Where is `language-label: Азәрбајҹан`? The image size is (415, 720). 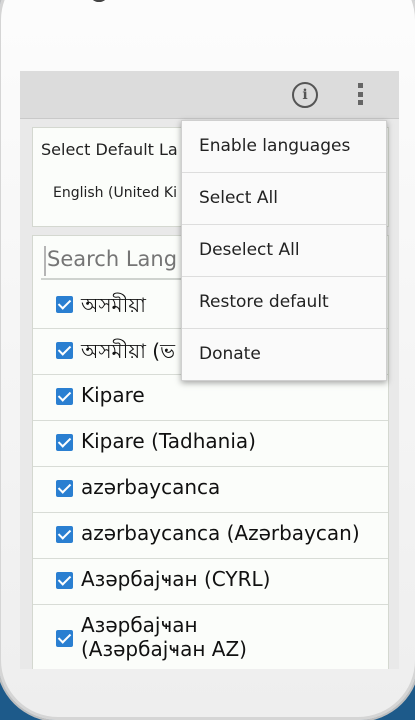 language-label: Азәрбајҹан is located at coordinates (139, 625).